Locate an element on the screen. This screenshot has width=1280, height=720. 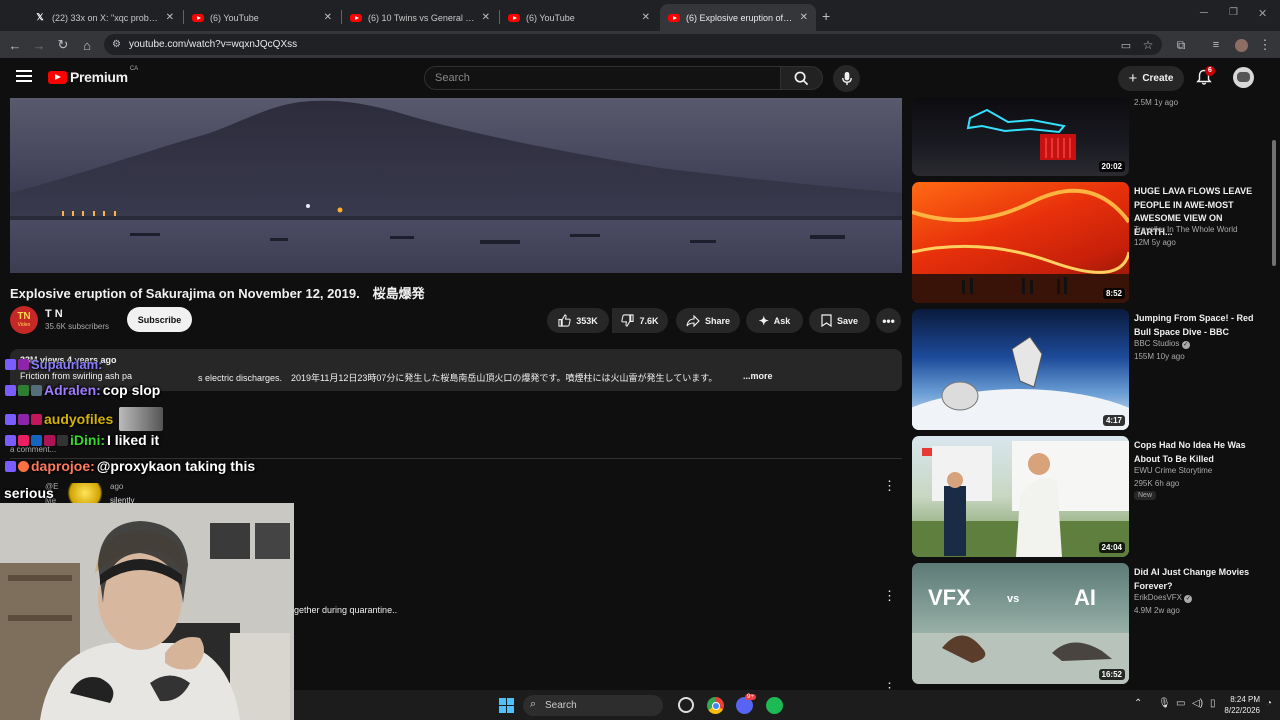
browser-tab: (6) 10 Twins vs General Knowle ✕ is located at coordinates (420, 17).